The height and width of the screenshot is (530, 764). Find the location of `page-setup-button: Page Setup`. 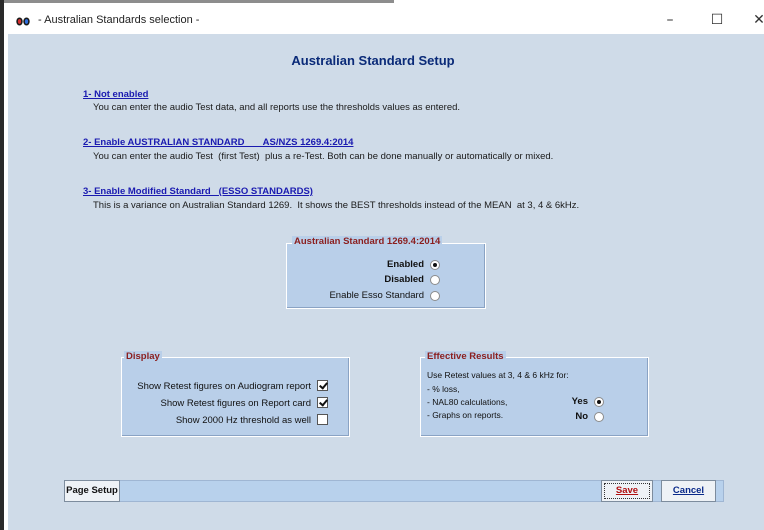

page-setup-button: Page Setup is located at coordinates (92, 491).